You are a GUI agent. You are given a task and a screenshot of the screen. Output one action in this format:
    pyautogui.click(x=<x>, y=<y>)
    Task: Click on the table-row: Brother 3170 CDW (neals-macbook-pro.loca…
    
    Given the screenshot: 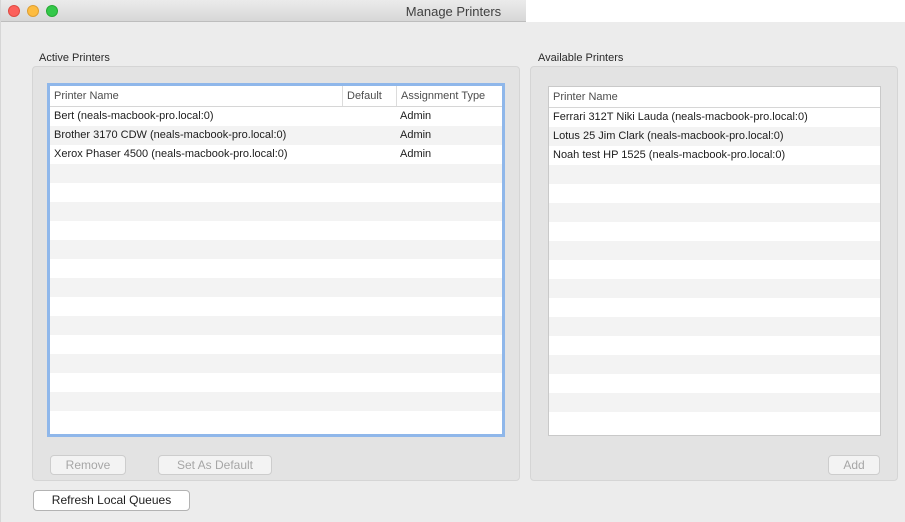 What is the action you would take?
    pyautogui.click(x=276, y=135)
    